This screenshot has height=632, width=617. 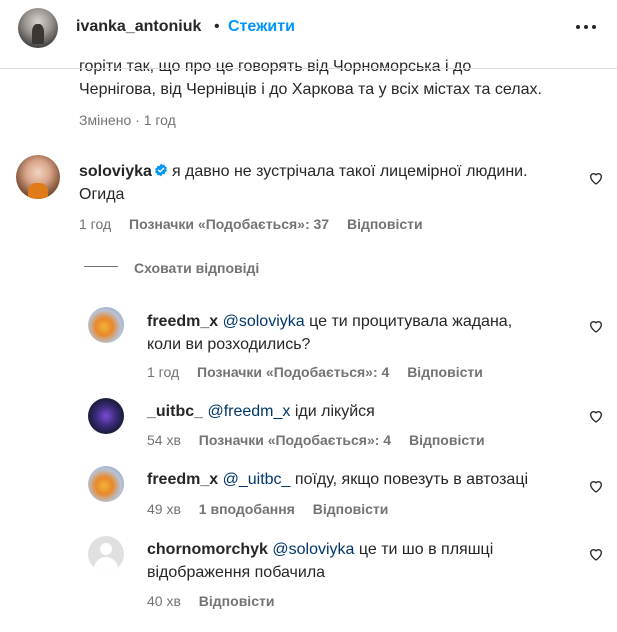 I want to click on verified-badge-icon, so click(x=161, y=170).